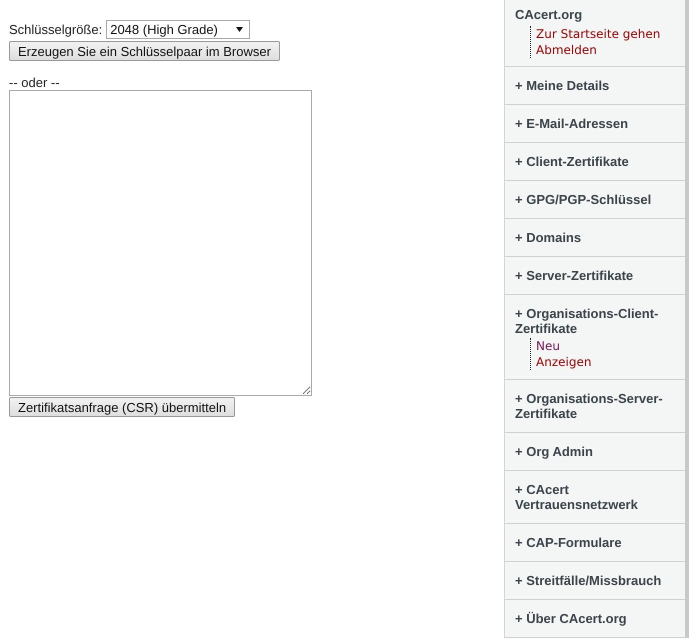 The image size is (689, 640). Describe the element at coordinates (588, 580) in the screenshot. I see `menu-item: + Streitfälle/Missbrauch` at that location.